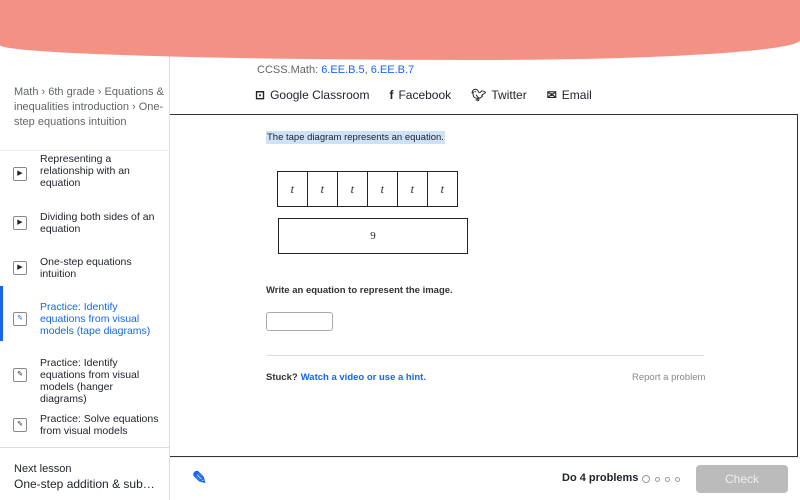 This screenshot has width=800, height=500. I want to click on email-icon: ✉, so click(551, 95).